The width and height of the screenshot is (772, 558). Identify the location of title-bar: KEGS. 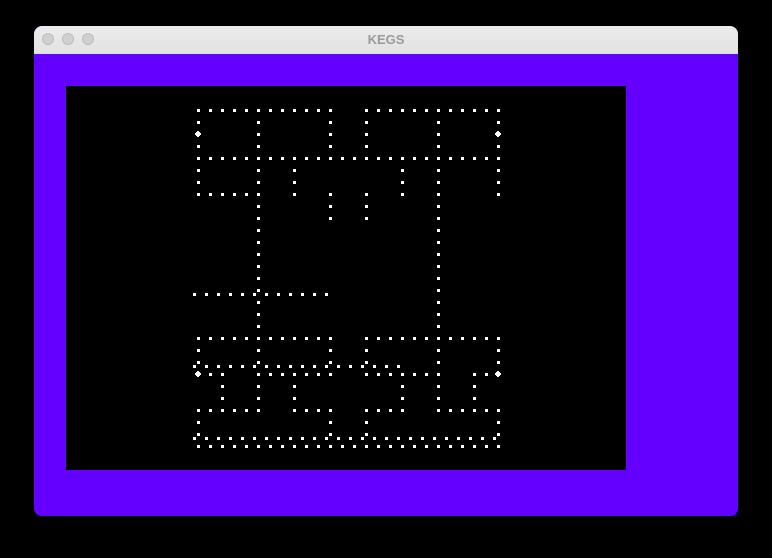
(386, 40).